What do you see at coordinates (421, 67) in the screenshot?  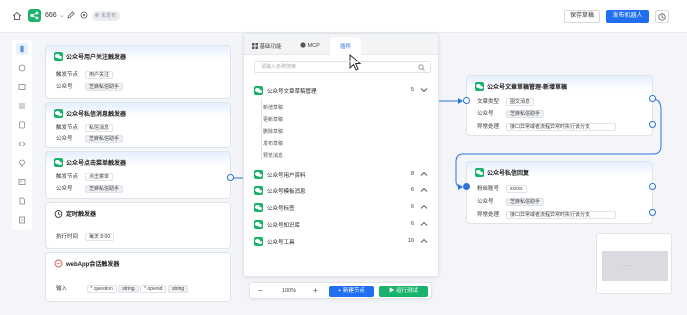 I see `search-icon` at bounding box center [421, 67].